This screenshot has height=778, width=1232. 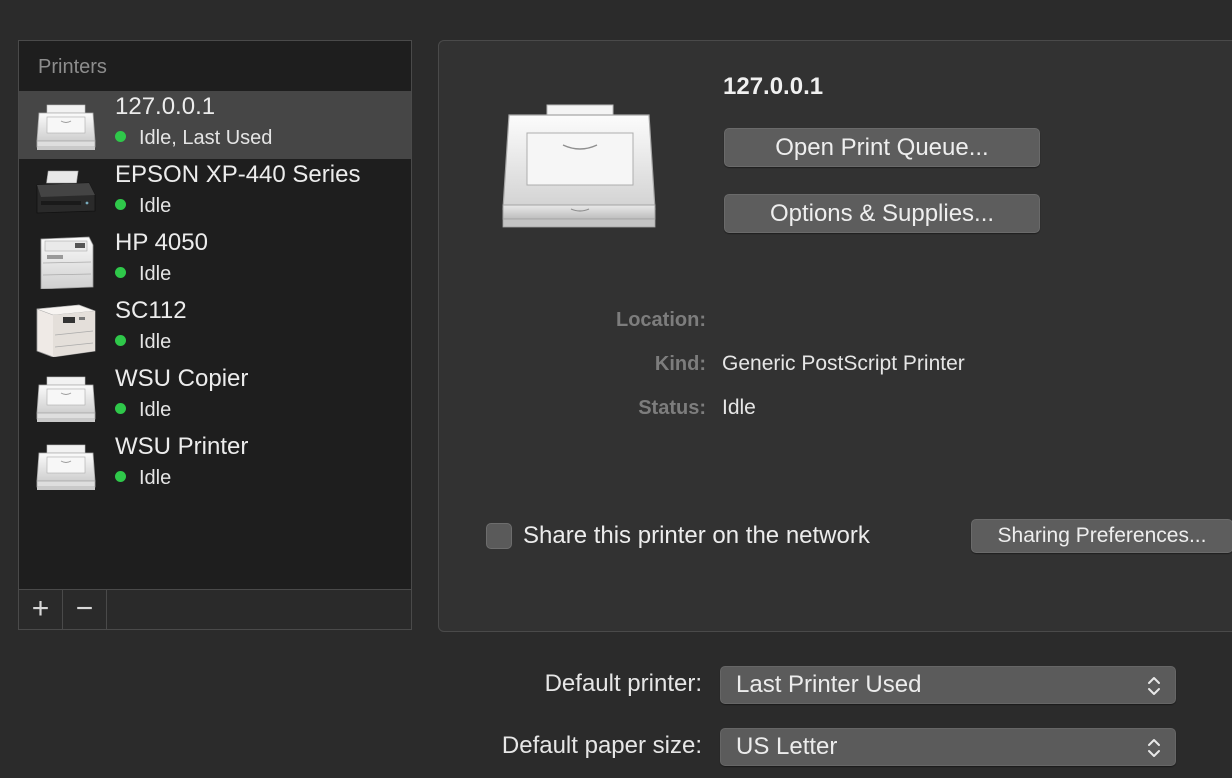 I want to click on status-label: Status:, so click(x=672, y=408).